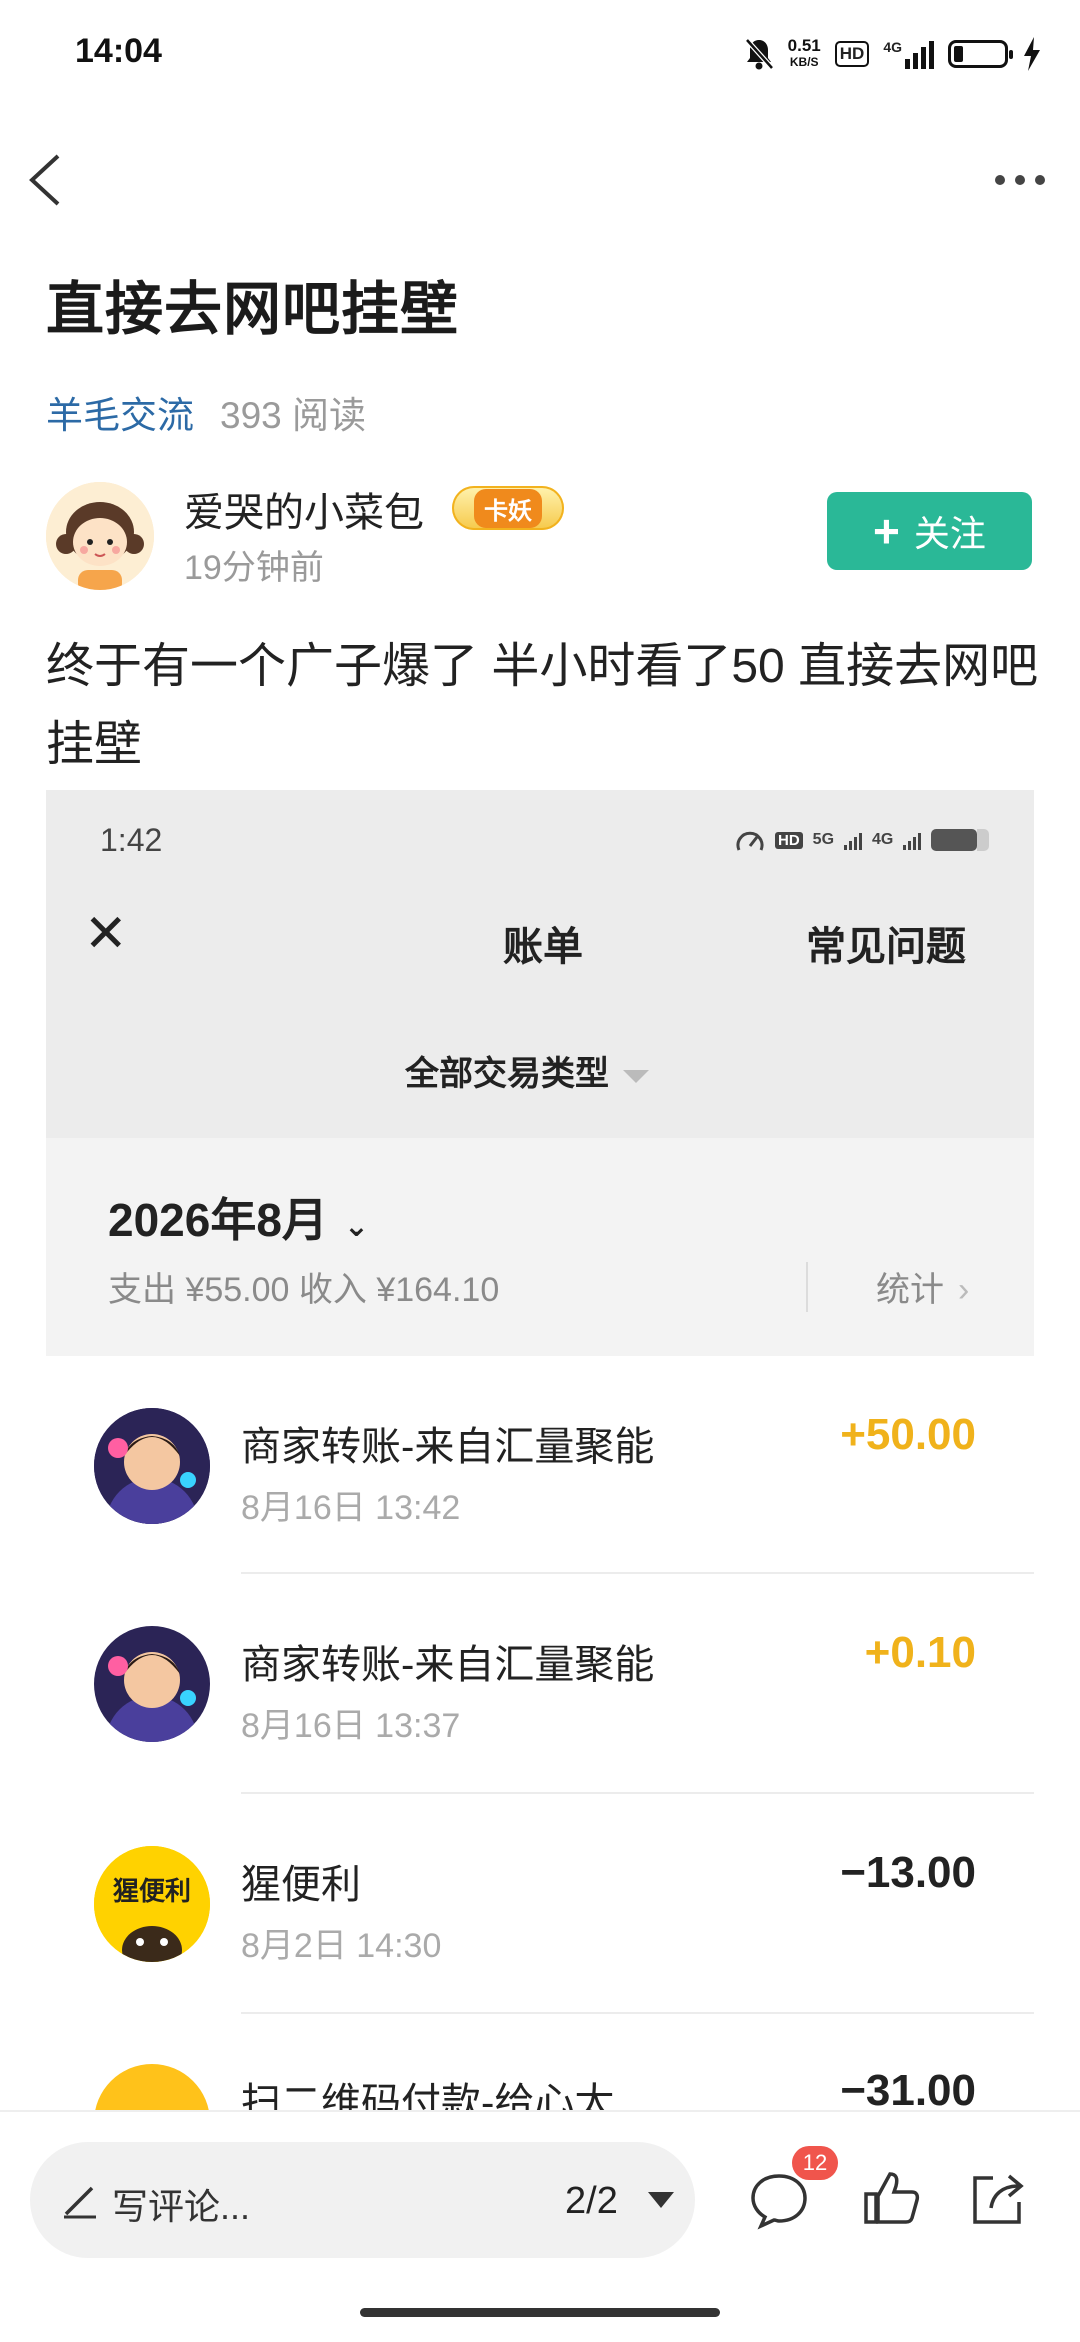  I want to click on read-count: 393 阅读, so click(293, 415).